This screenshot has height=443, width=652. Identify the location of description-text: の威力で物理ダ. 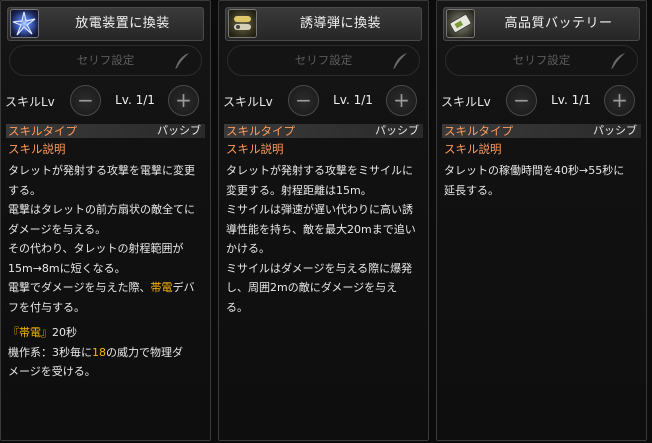
(144, 352).